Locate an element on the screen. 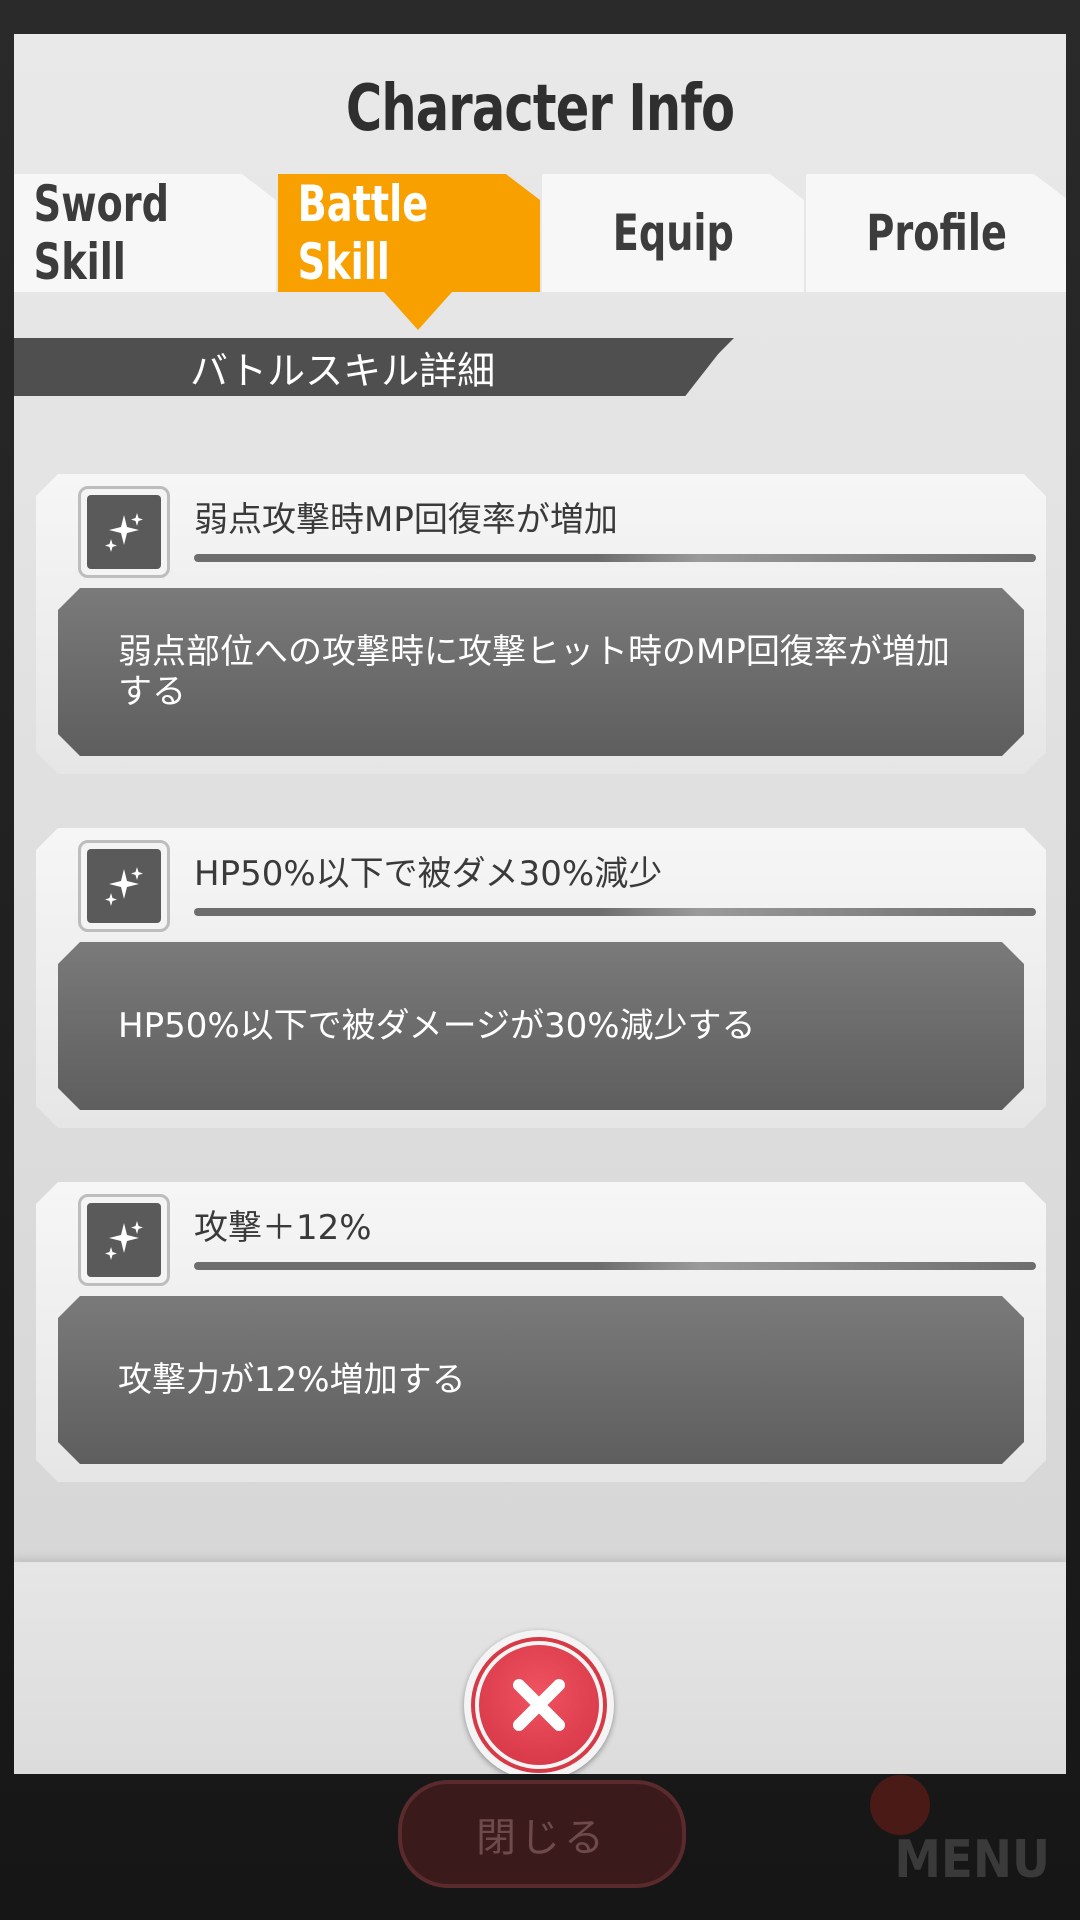 This screenshot has width=1080, height=1920. close-button is located at coordinates (539, 1702).